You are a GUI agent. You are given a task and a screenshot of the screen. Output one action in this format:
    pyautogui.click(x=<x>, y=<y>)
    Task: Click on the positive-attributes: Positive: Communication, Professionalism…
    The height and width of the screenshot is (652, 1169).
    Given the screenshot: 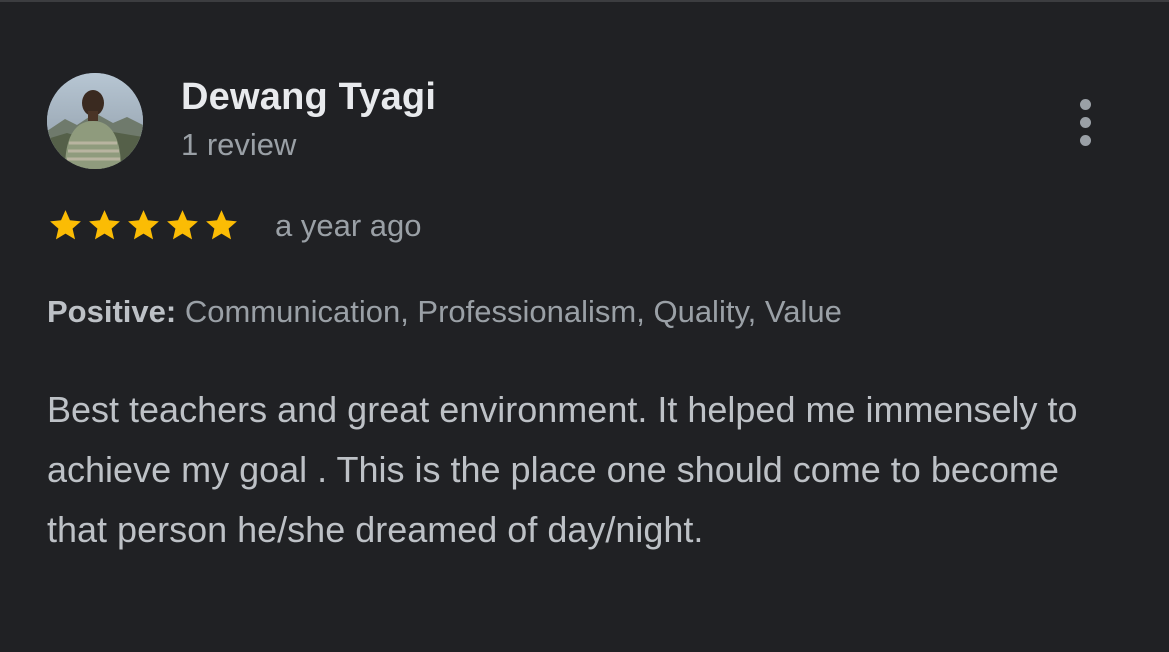 What is the action you would take?
    pyautogui.click(x=444, y=312)
    